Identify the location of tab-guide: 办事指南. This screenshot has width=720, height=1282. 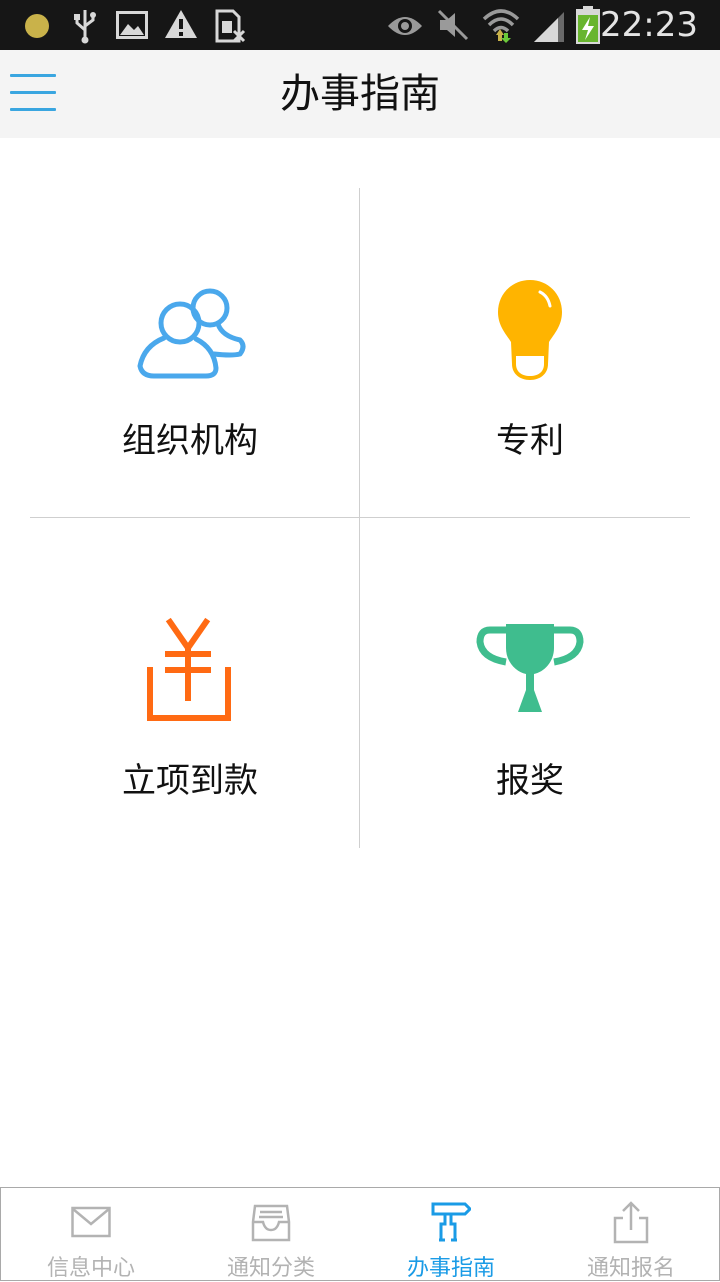
(451, 1234).